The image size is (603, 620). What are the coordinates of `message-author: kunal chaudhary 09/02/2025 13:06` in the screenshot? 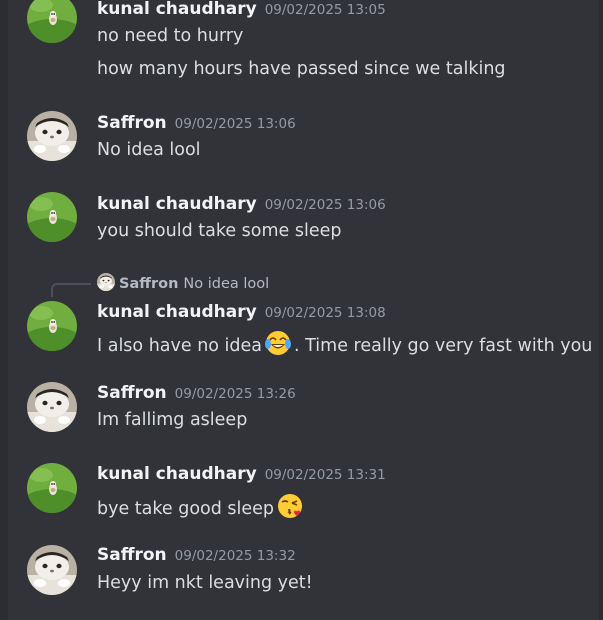 It's located at (241, 204).